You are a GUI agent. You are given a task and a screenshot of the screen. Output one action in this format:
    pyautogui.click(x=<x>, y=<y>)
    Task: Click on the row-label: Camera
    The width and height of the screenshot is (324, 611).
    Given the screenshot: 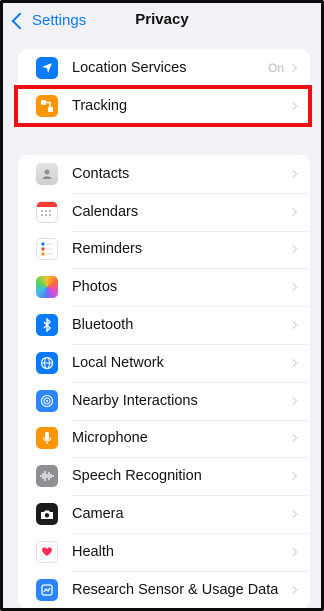 What is the action you would take?
    pyautogui.click(x=98, y=514)
    